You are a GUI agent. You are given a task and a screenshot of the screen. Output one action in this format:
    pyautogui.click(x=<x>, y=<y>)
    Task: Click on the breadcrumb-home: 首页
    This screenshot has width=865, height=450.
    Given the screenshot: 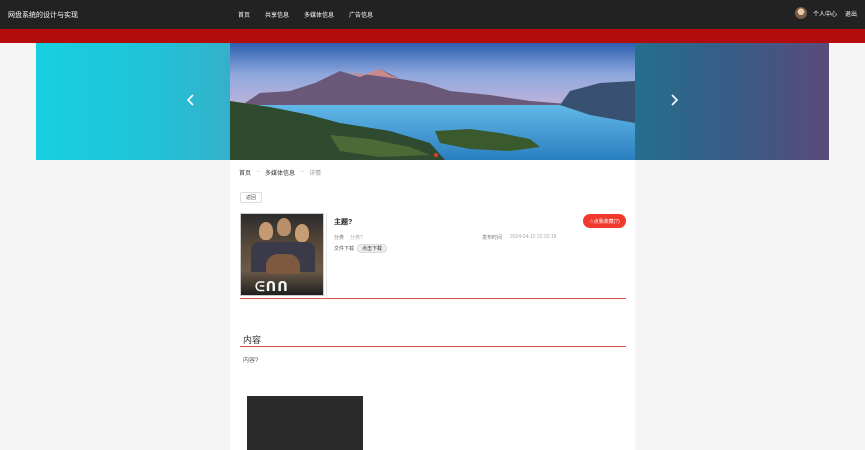 What is the action you would take?
    pyautogui.click(x=245, y=172)
    